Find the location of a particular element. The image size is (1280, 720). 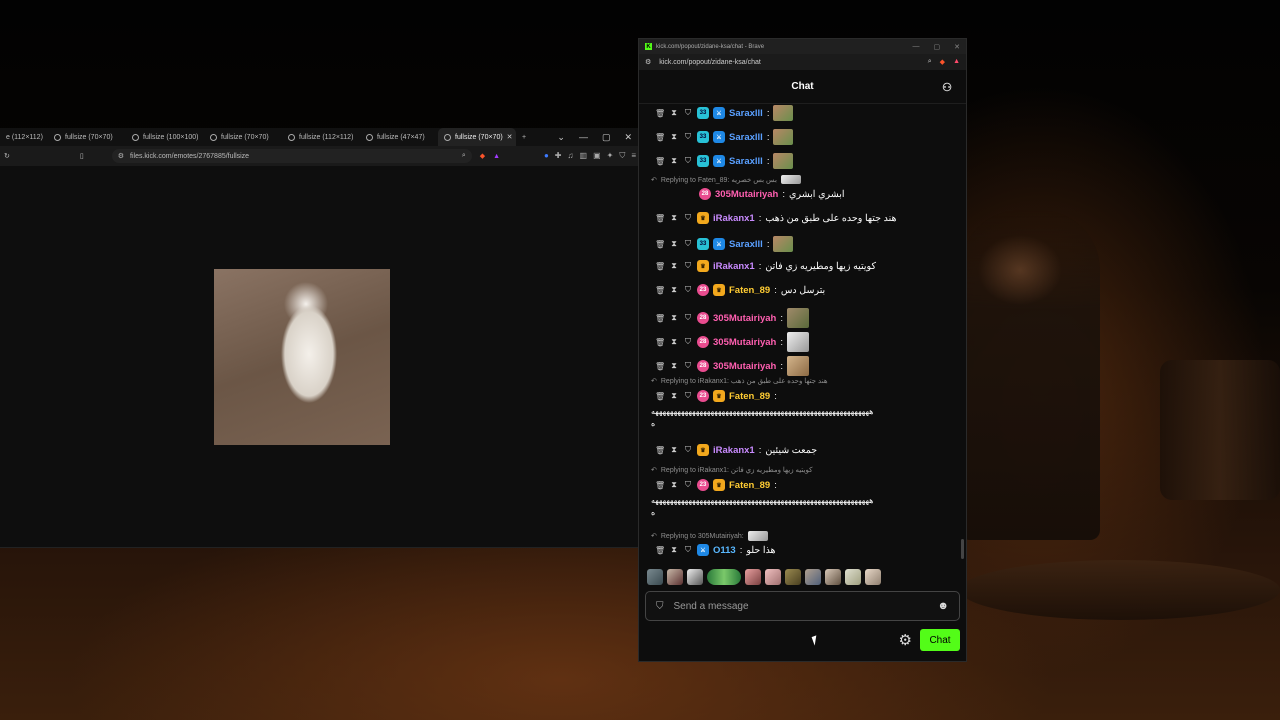

extension-icon: ● is located at coordinates (546, 156).